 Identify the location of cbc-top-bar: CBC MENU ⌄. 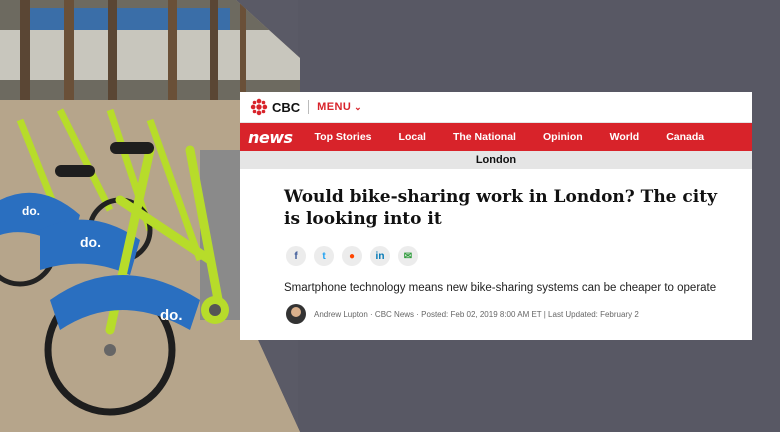
(496, 107).